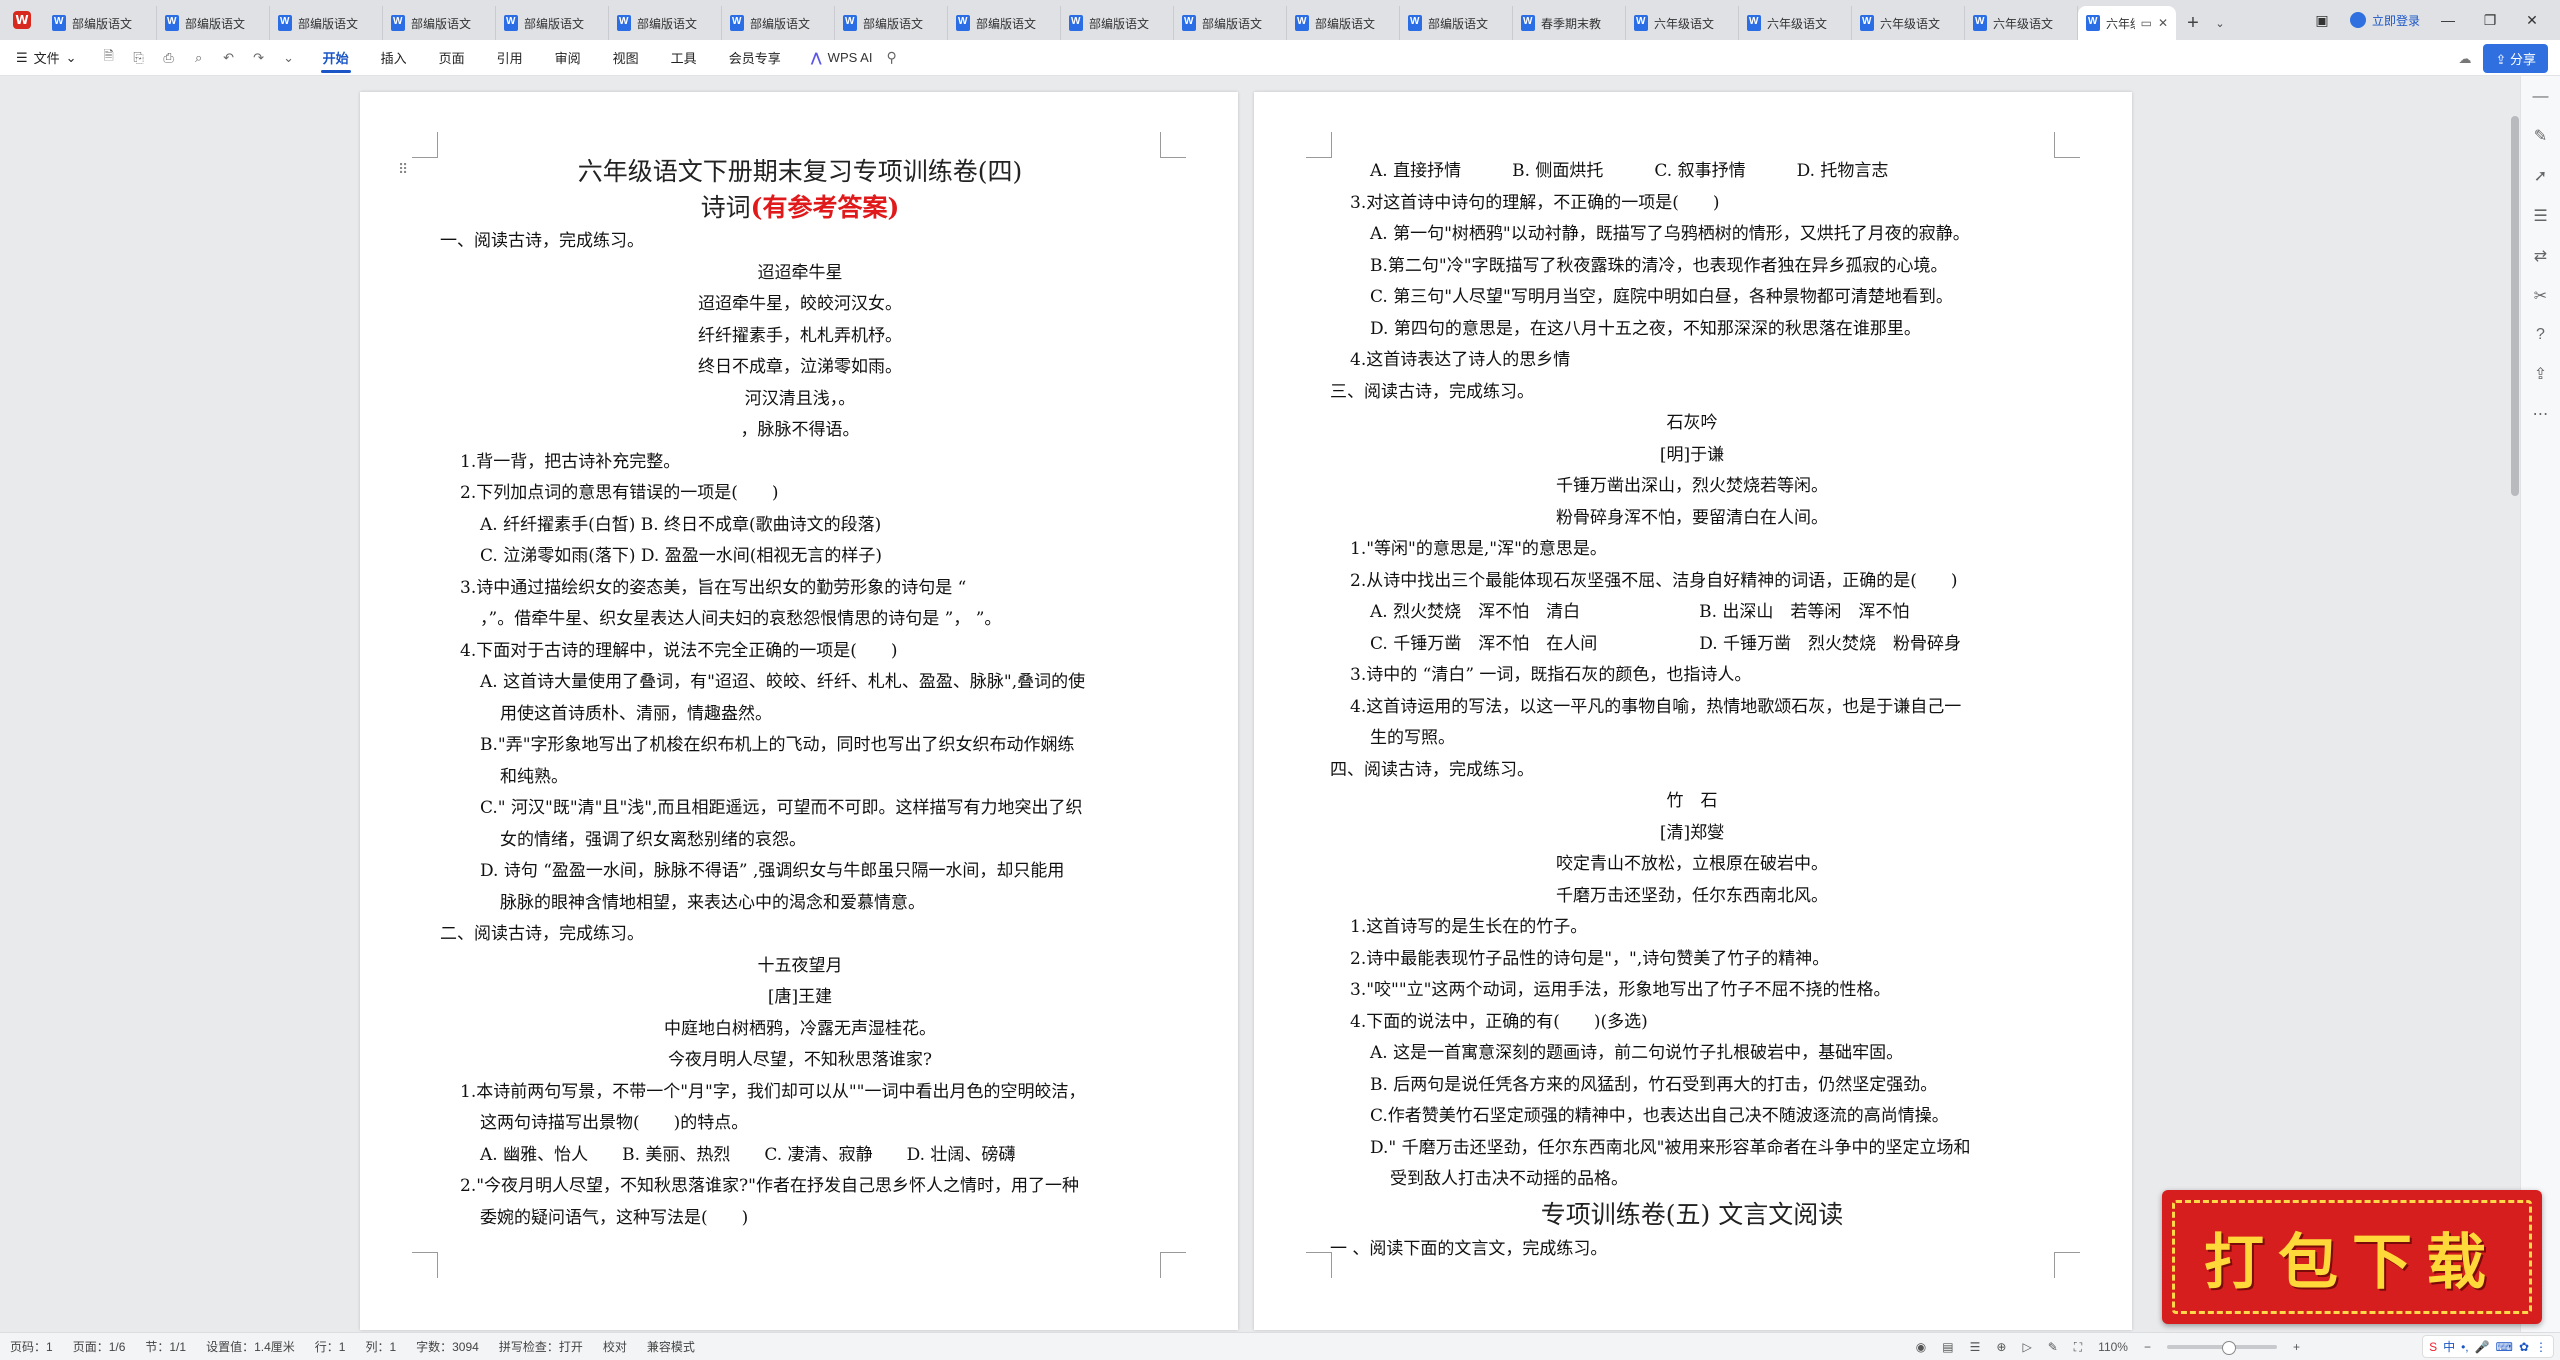  What do you see at coordinates (2532, 20) in the screenshot?
I see `close-window-icon: ✕` at bounding box center [2532, 20].